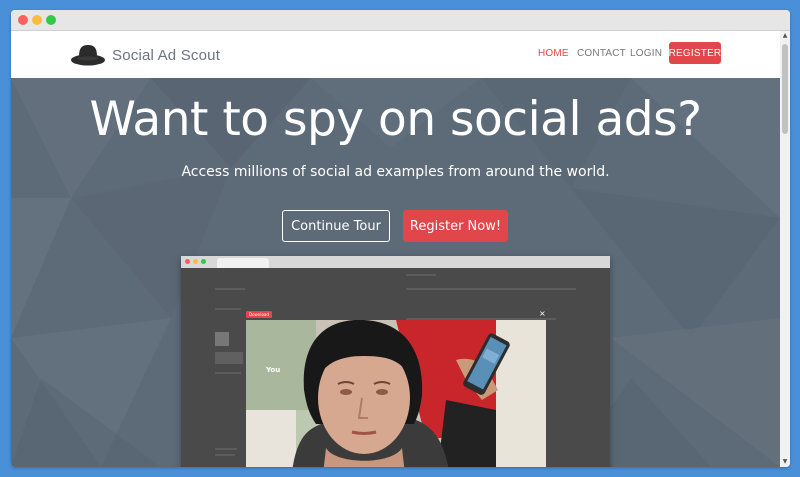 This screenshot has width=800, height=477. I want to click on nav-contact-link: CONTACT, so click(601, 53).